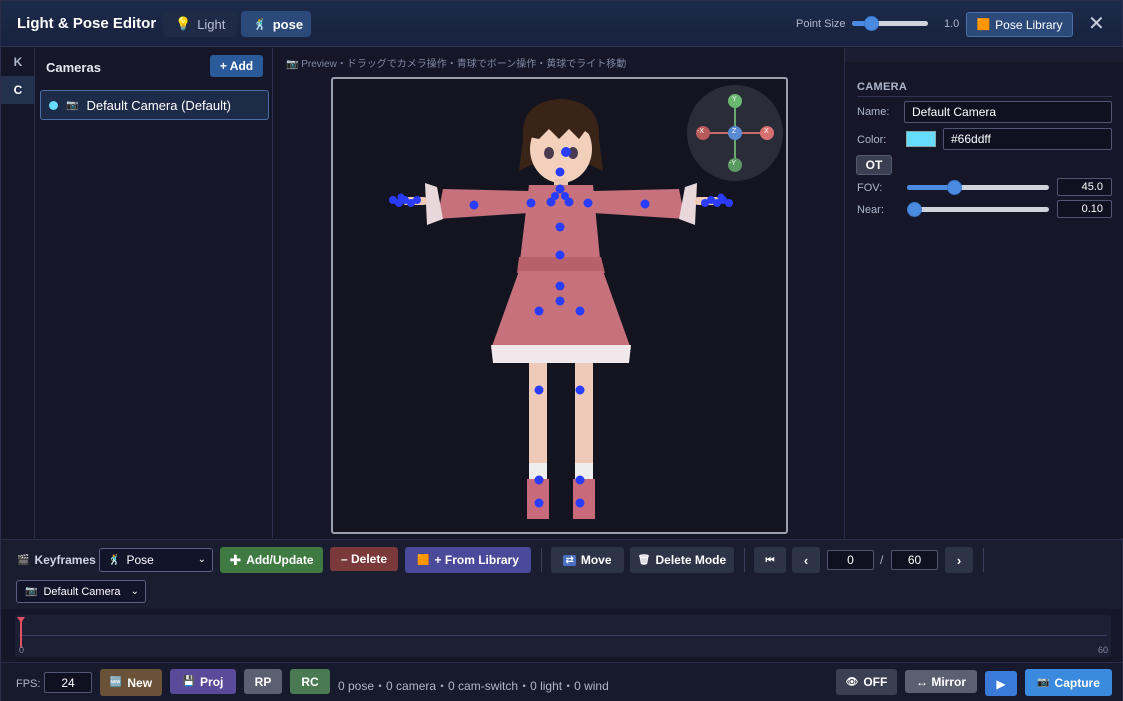 The image size is (1123, 701). What do you see at coordinates (539, 311) in the screenshot?
I see `bone-point-hip-r` at bounding box center [539, 311].